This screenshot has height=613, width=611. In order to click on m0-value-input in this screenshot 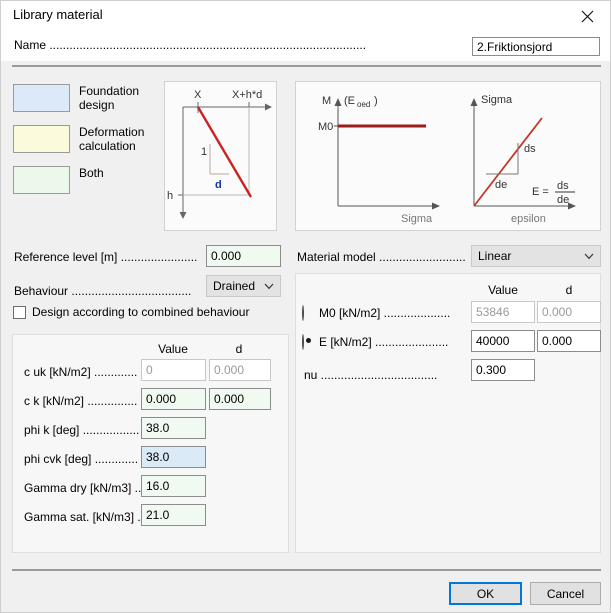, I will do `click(503, 312)`.